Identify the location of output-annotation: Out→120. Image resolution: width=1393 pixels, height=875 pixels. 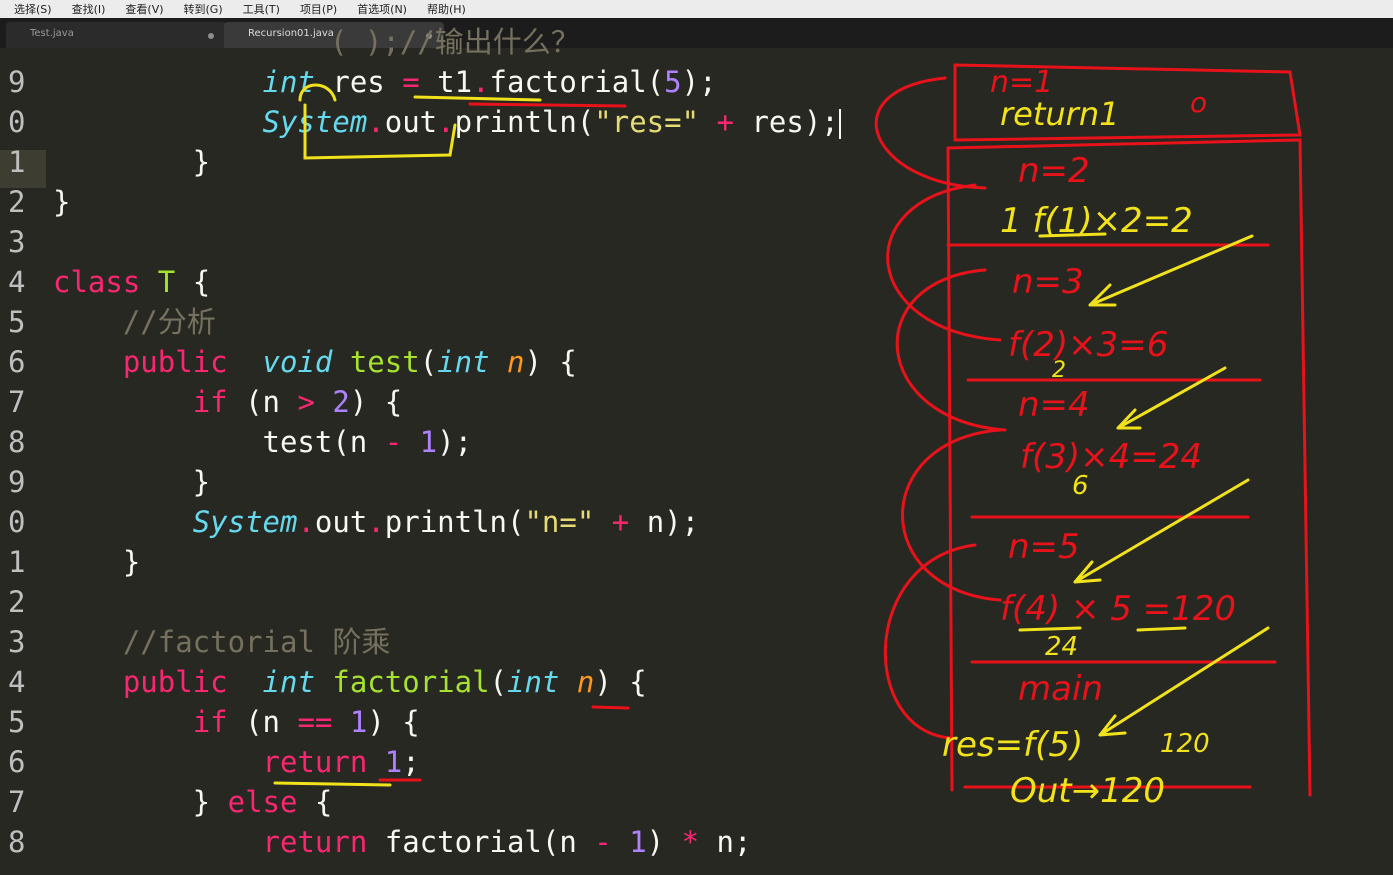
(1087, 791).